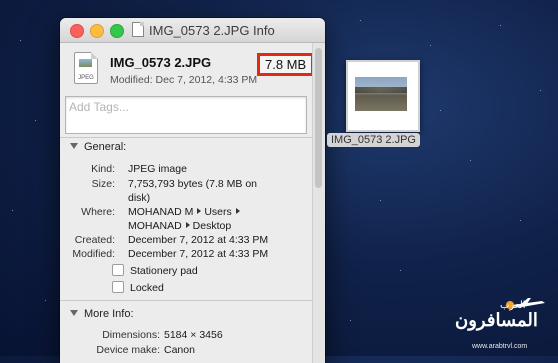 The width and height of the screenshot is (558, 363). I want to click on document-icon, so click(138, 29).